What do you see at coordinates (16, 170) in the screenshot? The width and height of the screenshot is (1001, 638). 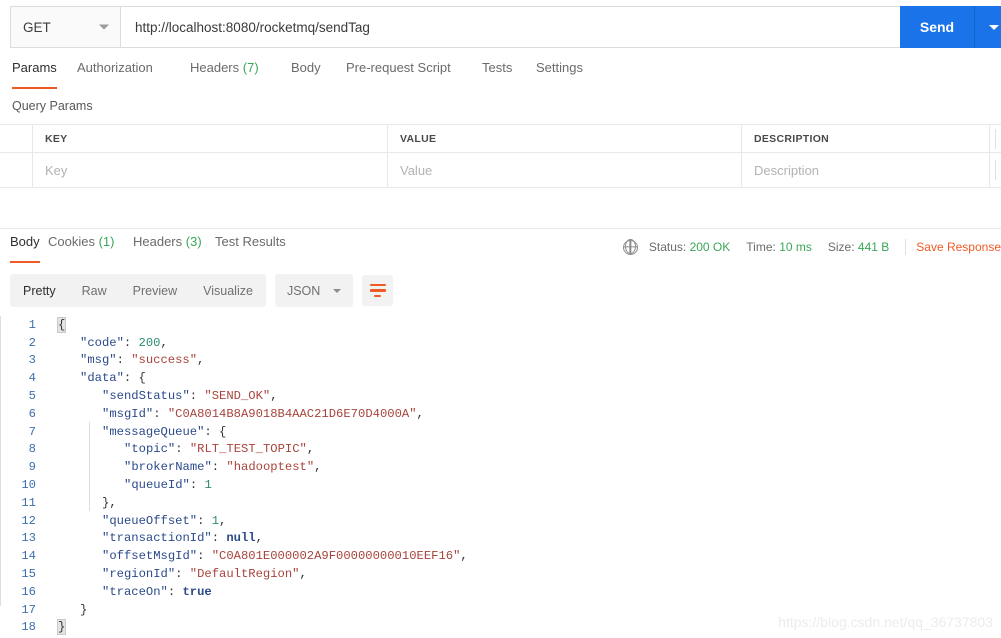 I see `row-checkbox-cell` at bounding box center [16, 170].